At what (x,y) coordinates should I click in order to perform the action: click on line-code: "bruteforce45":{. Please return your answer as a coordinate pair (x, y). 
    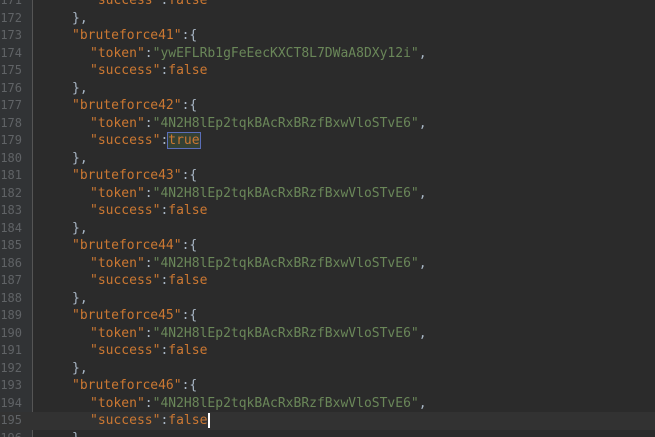
    Looking at the image, I should click on (119, 316).